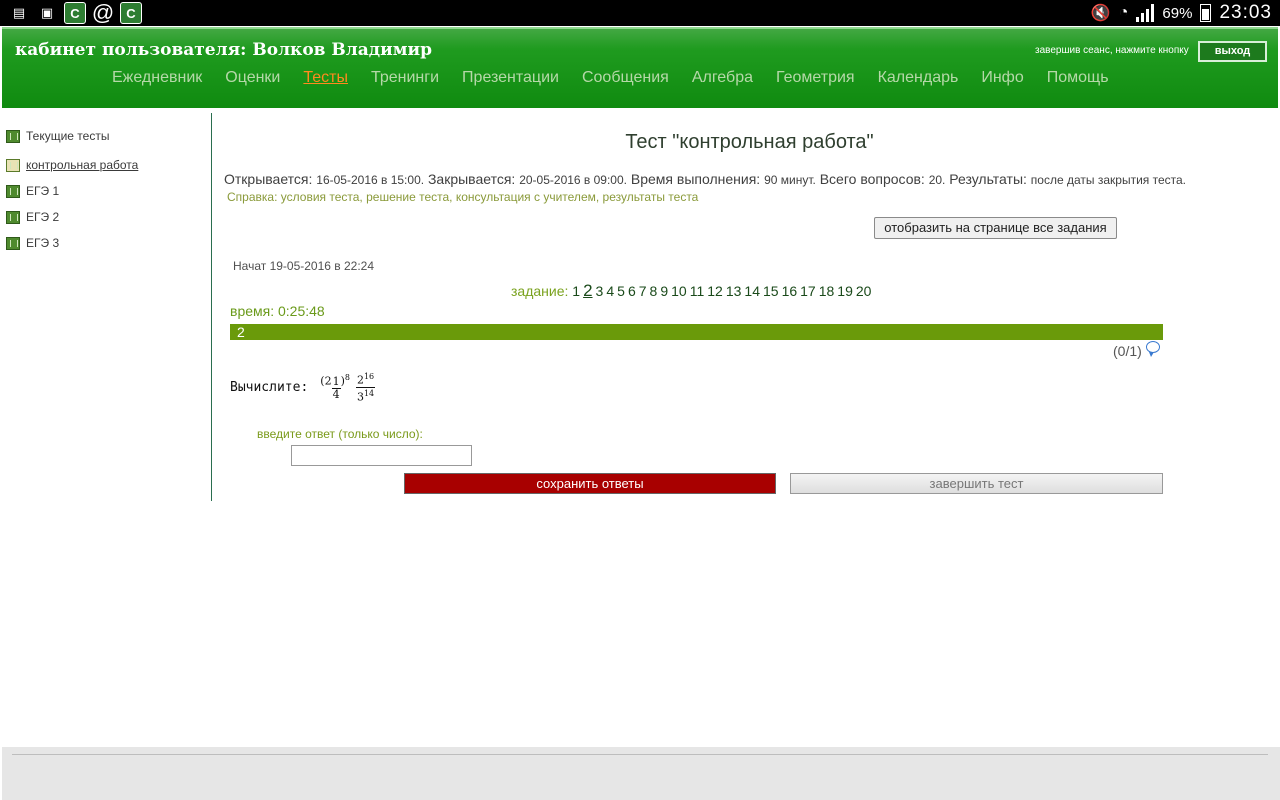 This screenshot has height=800, width=1280. Describe the element at coordinates (252, 197) in the screenshot. I see `help-label: Справка:` at that location.